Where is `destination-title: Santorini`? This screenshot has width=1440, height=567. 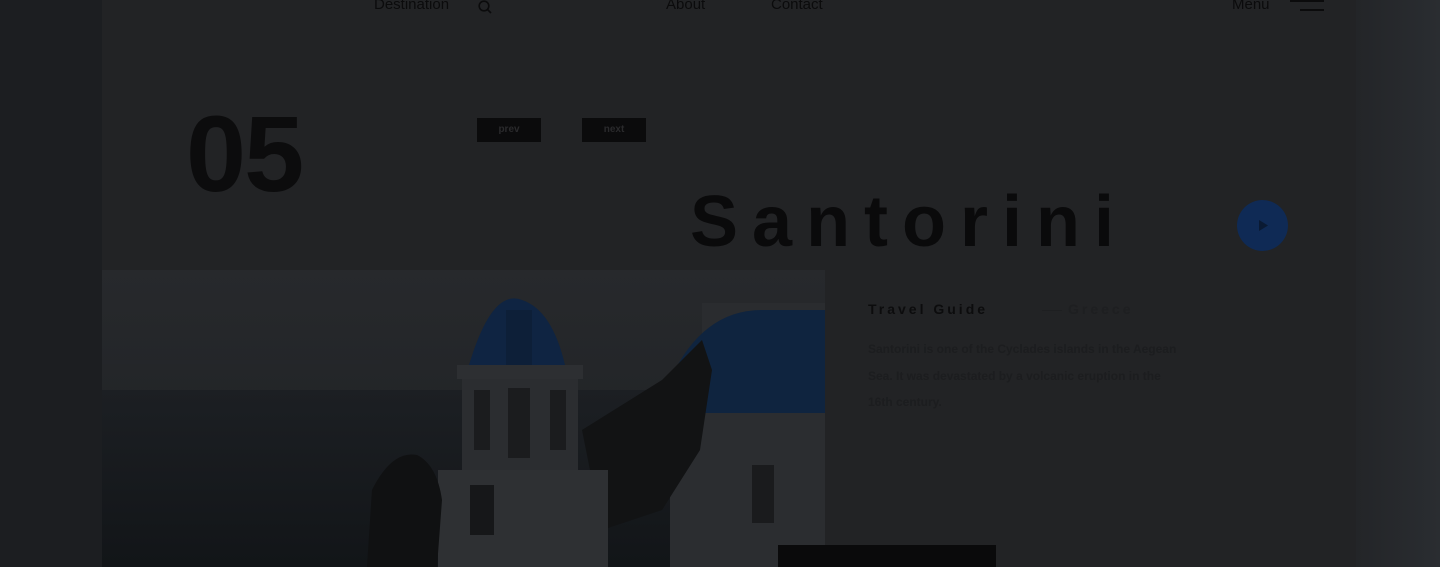
destination-title: Santorini is located at coordinates (909, 222).